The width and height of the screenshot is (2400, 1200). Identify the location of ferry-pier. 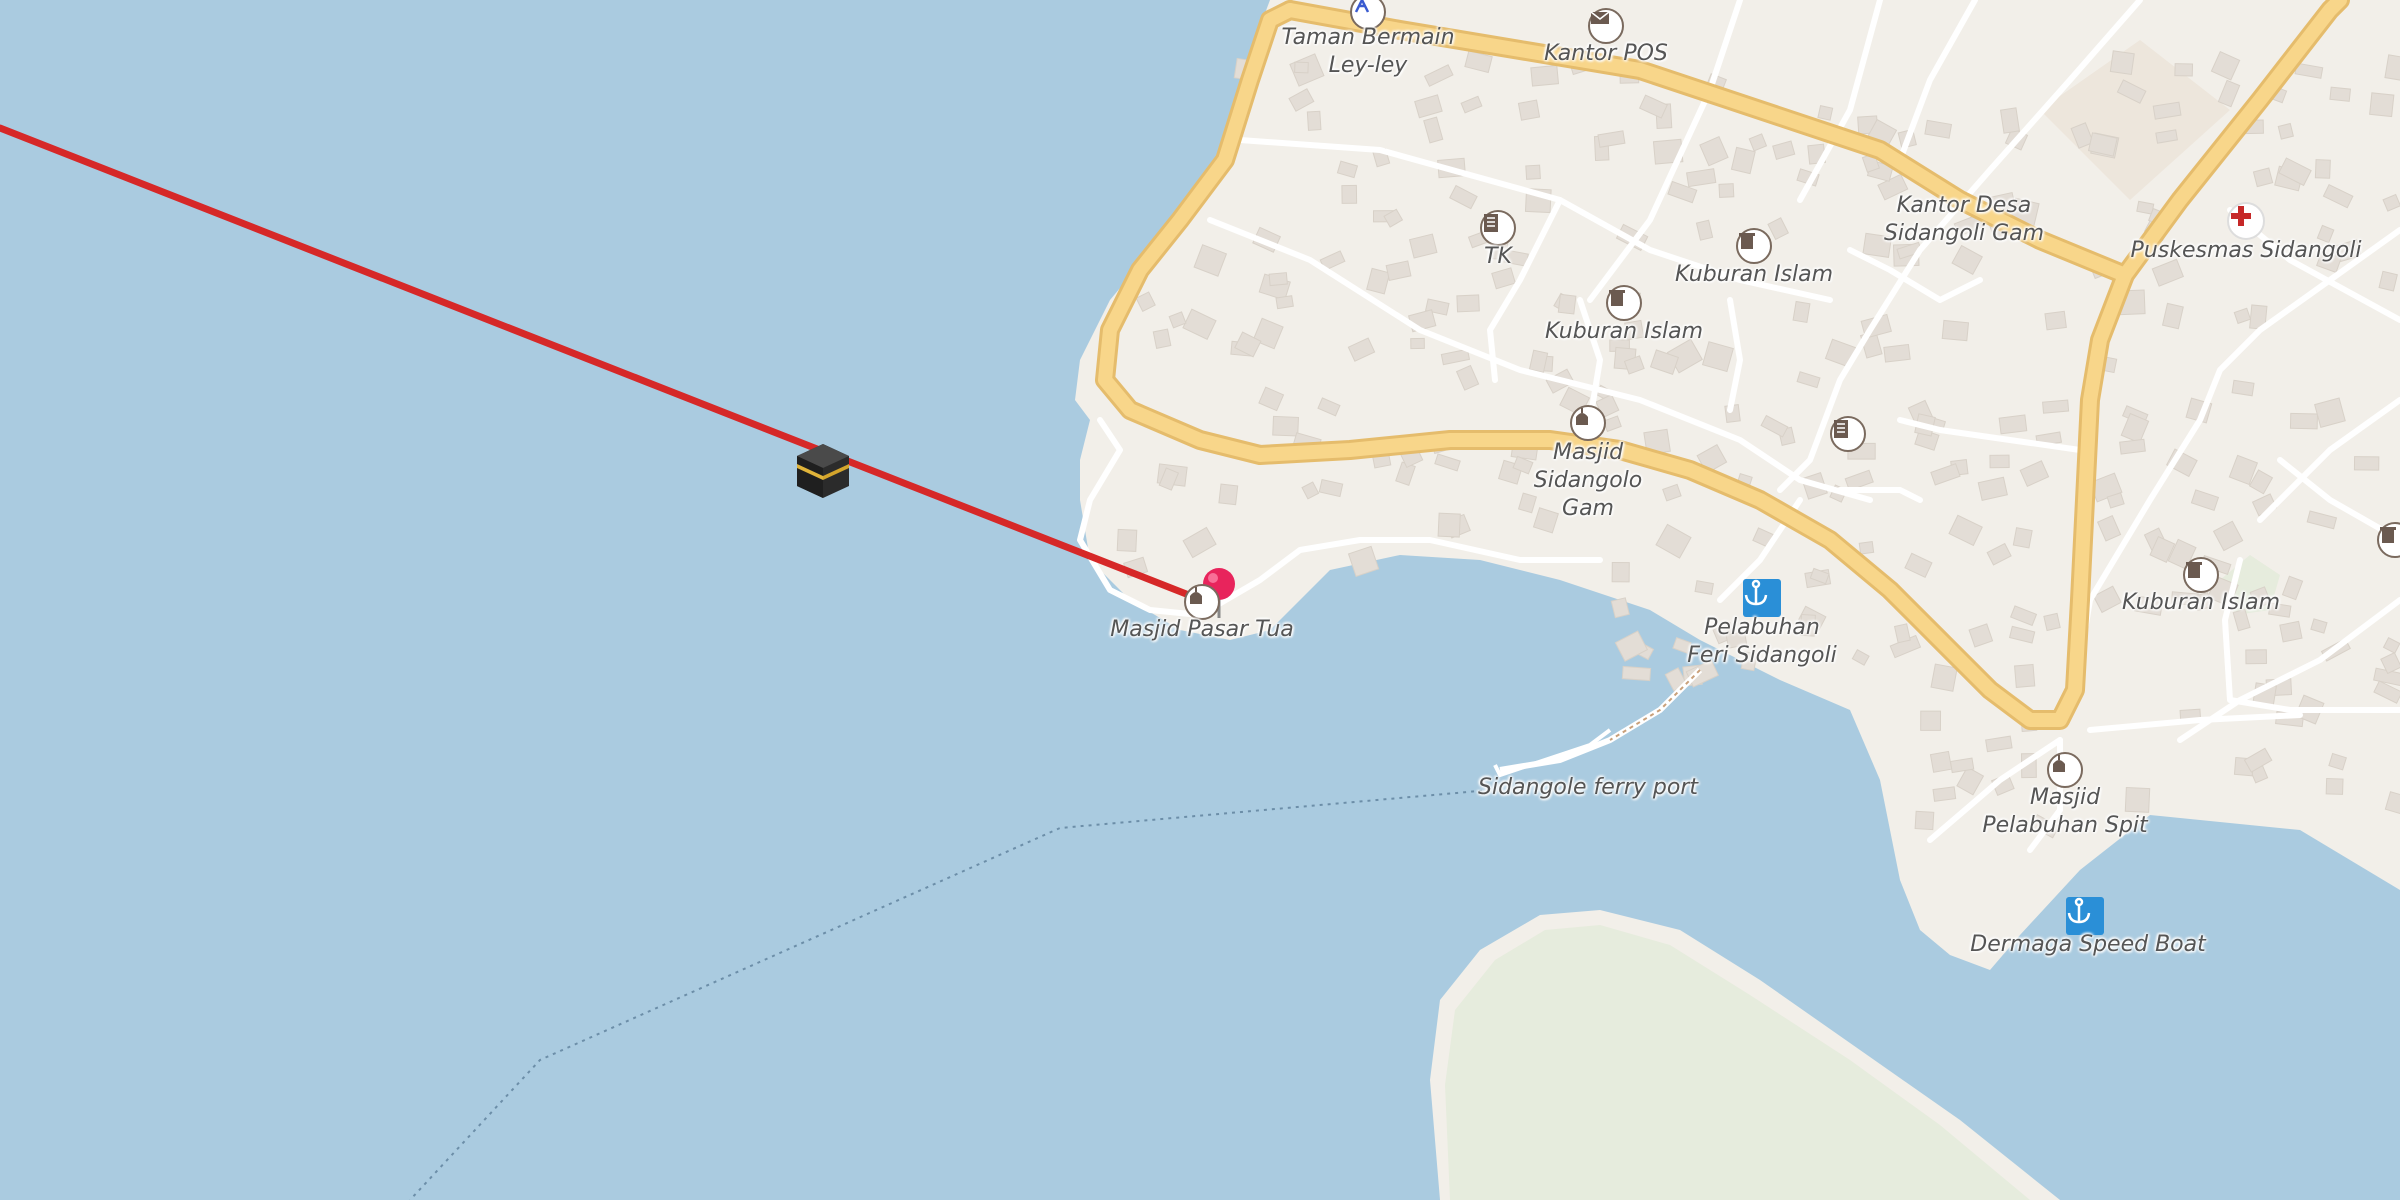
(1598, 722).